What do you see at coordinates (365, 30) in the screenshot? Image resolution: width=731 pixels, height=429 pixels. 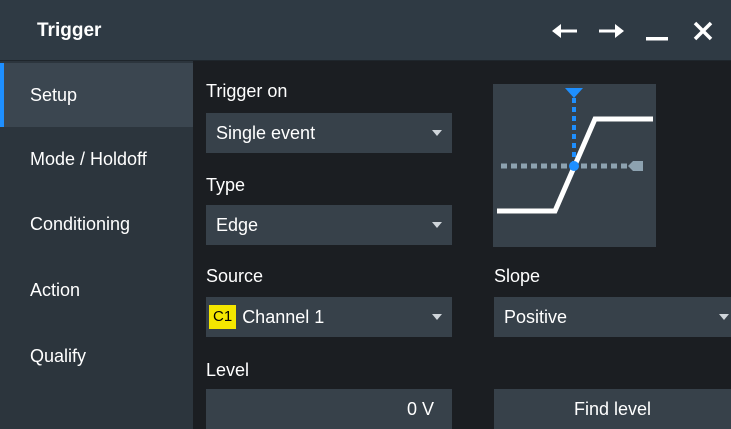 I see `title-bar: Trigger` at bounding box center [365, 30].